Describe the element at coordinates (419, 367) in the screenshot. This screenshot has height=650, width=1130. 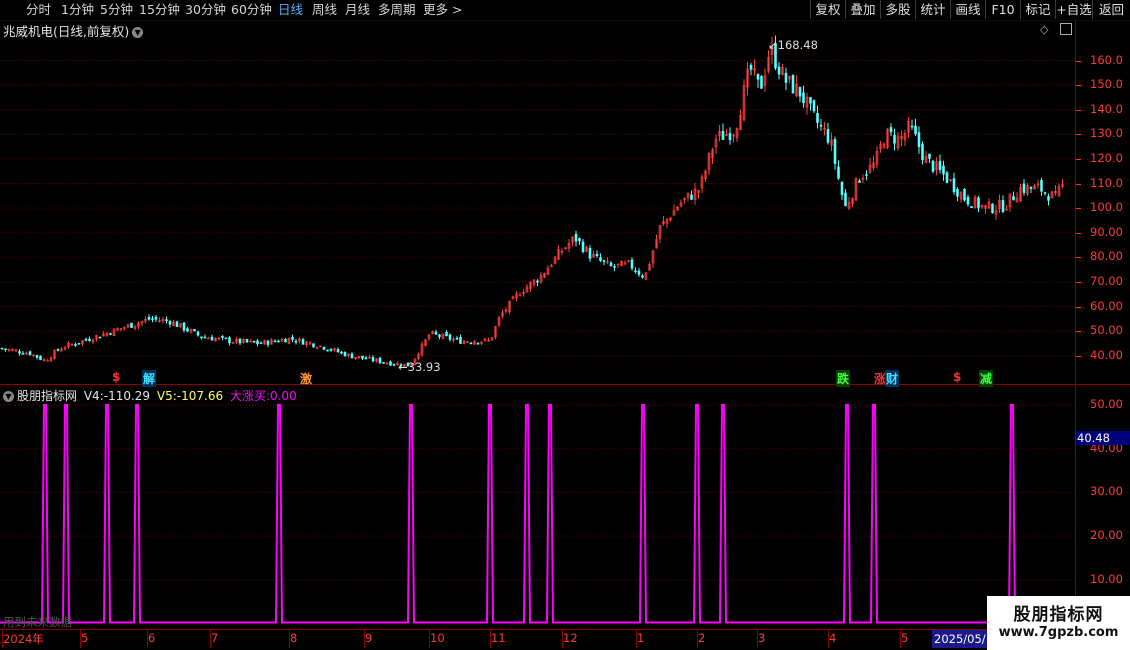
I see `low-price-label: ←33.93` at that location.